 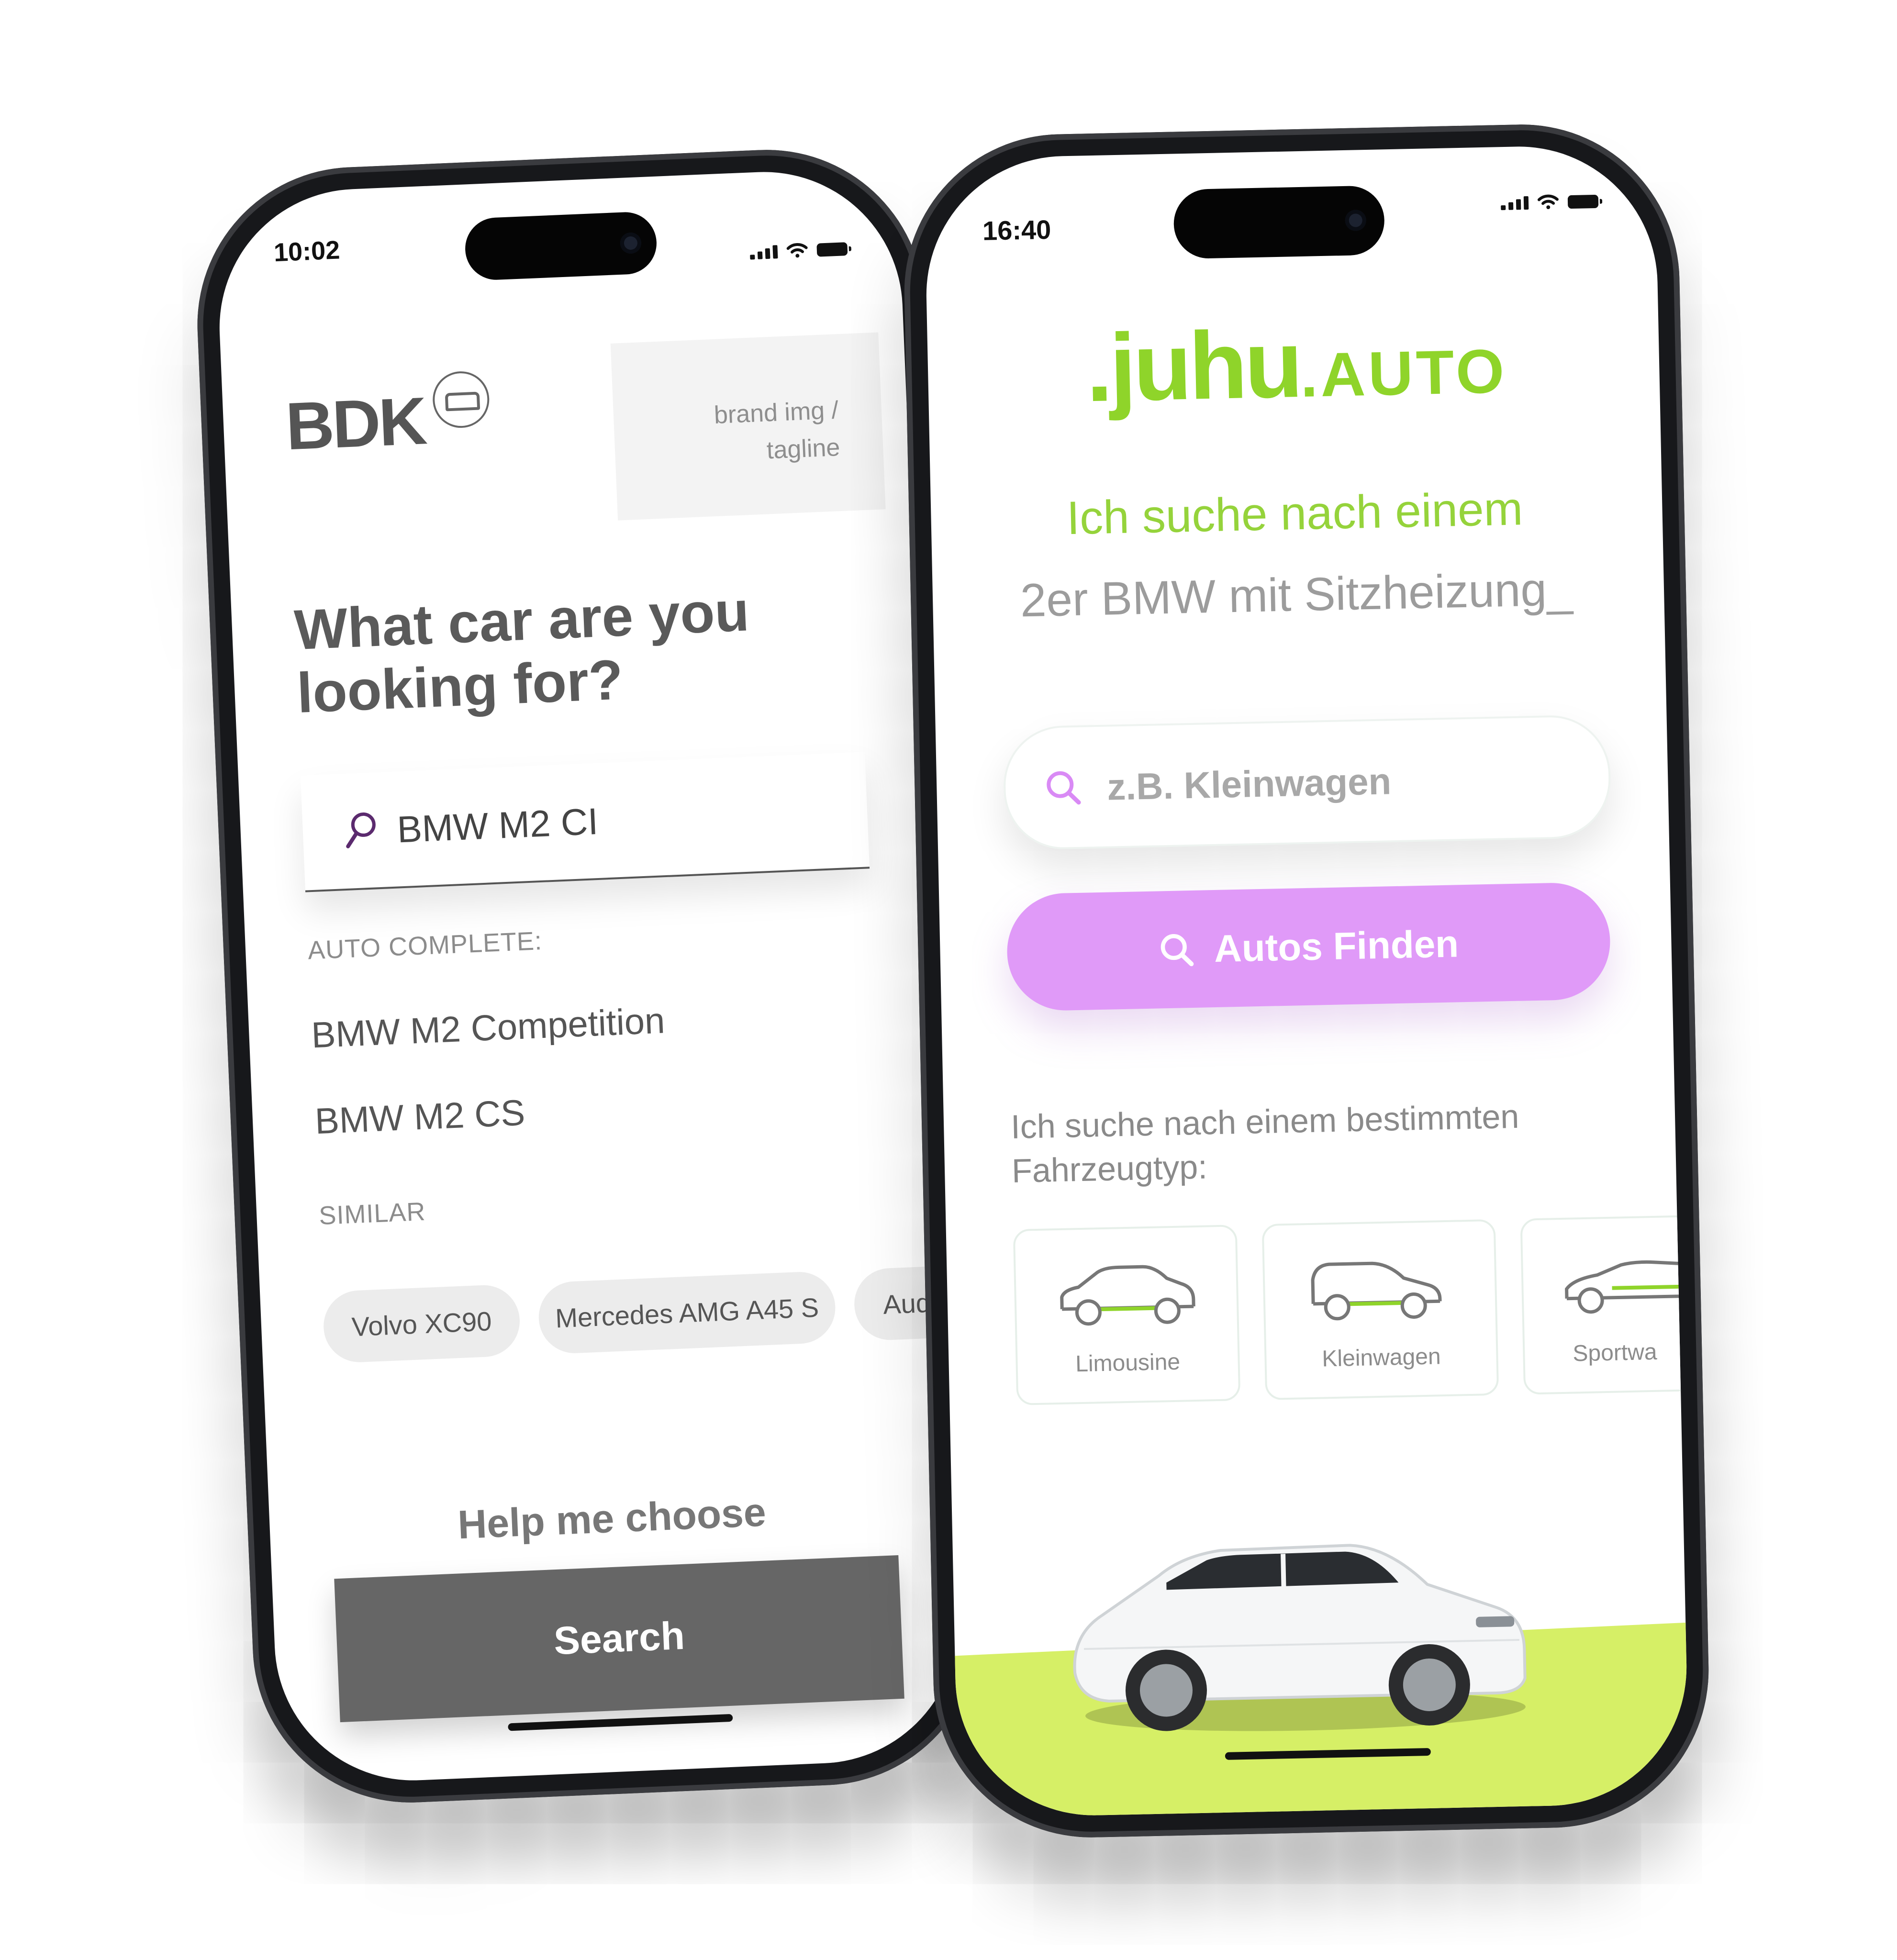 I want to click on white-car-image, so click(x=1300, y=1638).